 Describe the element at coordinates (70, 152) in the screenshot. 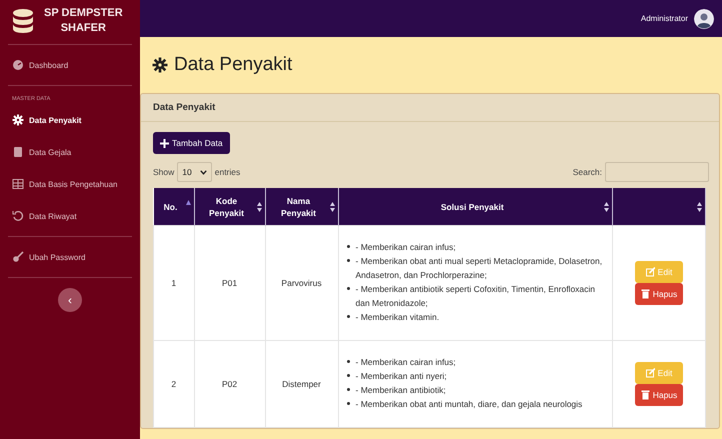

I see `sidebar-item: Data Gejala` at that location.